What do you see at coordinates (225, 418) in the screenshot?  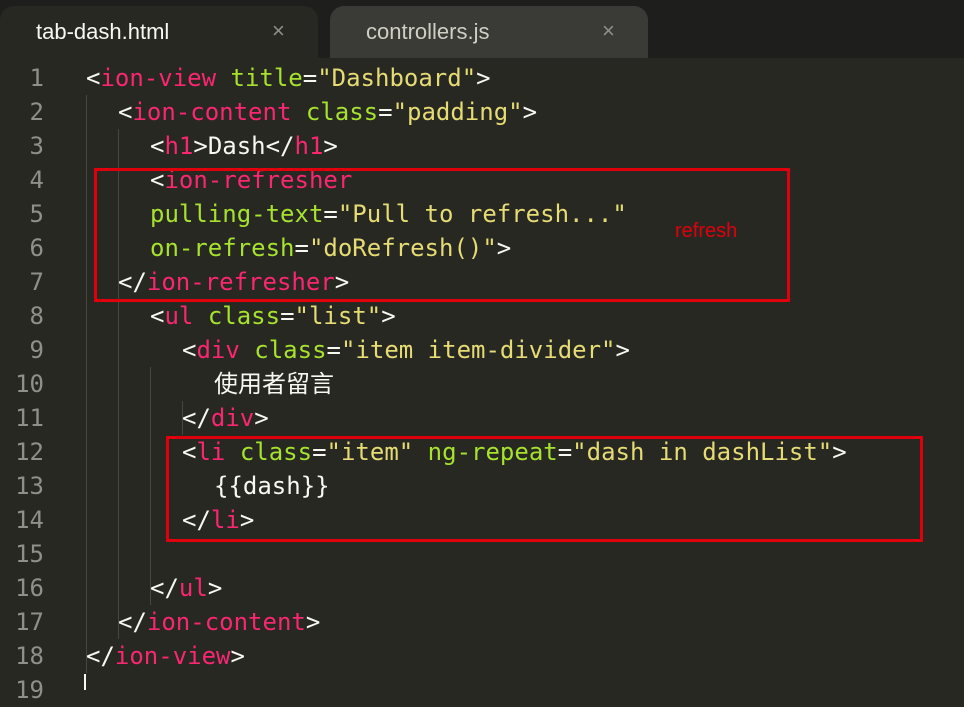 I see `code-line-11: </div>` at bounding box center [225, 418].